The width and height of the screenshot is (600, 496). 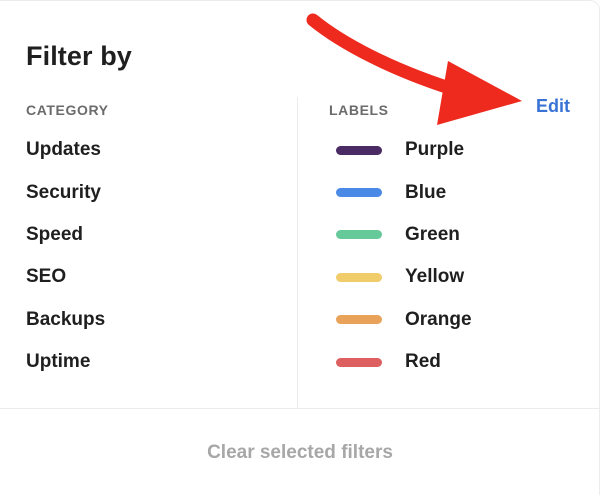 I want to click on category-item-label: Backups, so click(x=66, y=319).